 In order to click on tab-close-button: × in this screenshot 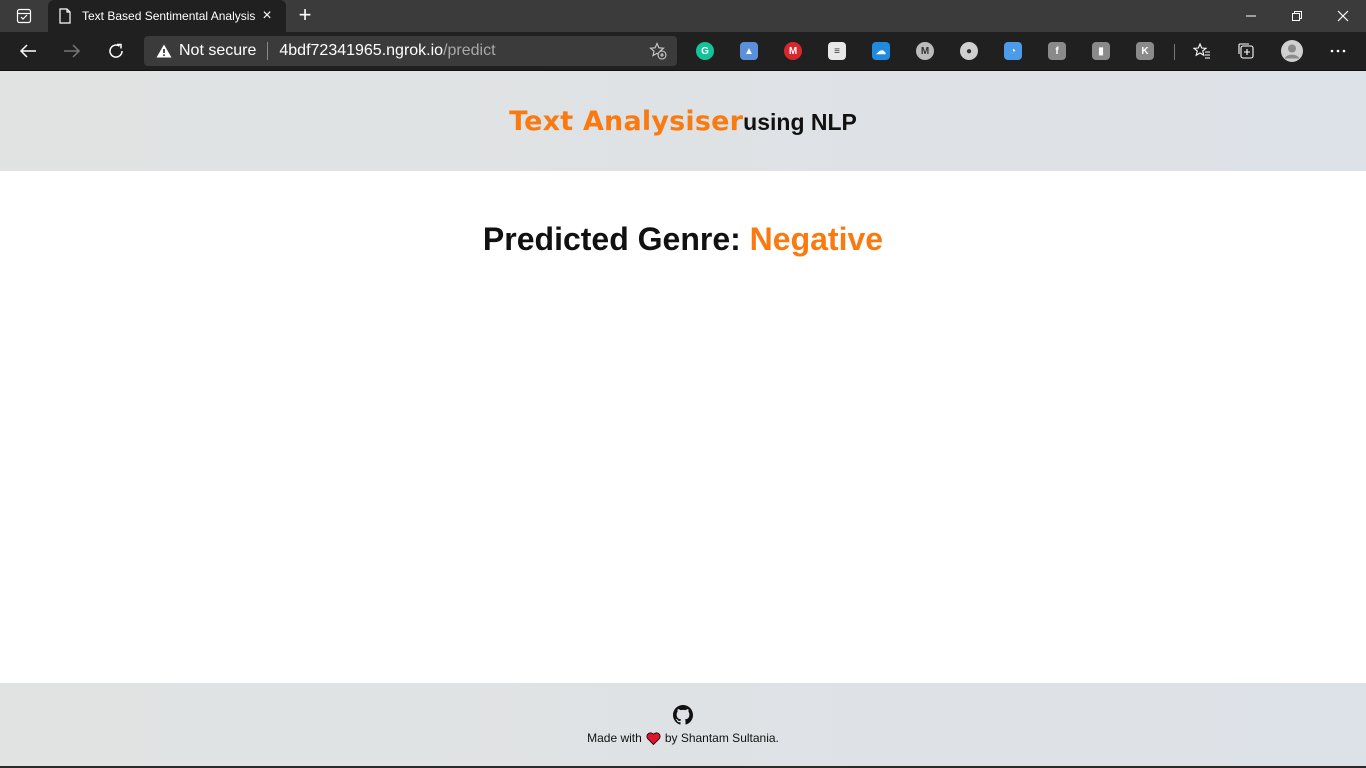, I will do `click(267, 16)`.